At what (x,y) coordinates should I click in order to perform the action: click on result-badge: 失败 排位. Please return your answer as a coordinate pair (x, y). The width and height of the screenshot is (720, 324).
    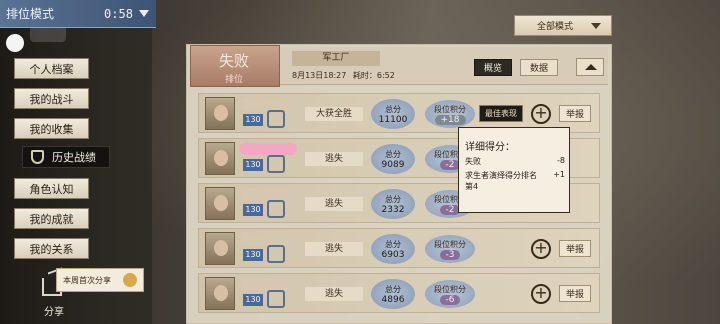
    Looking at the image, I should click on (235, 66).